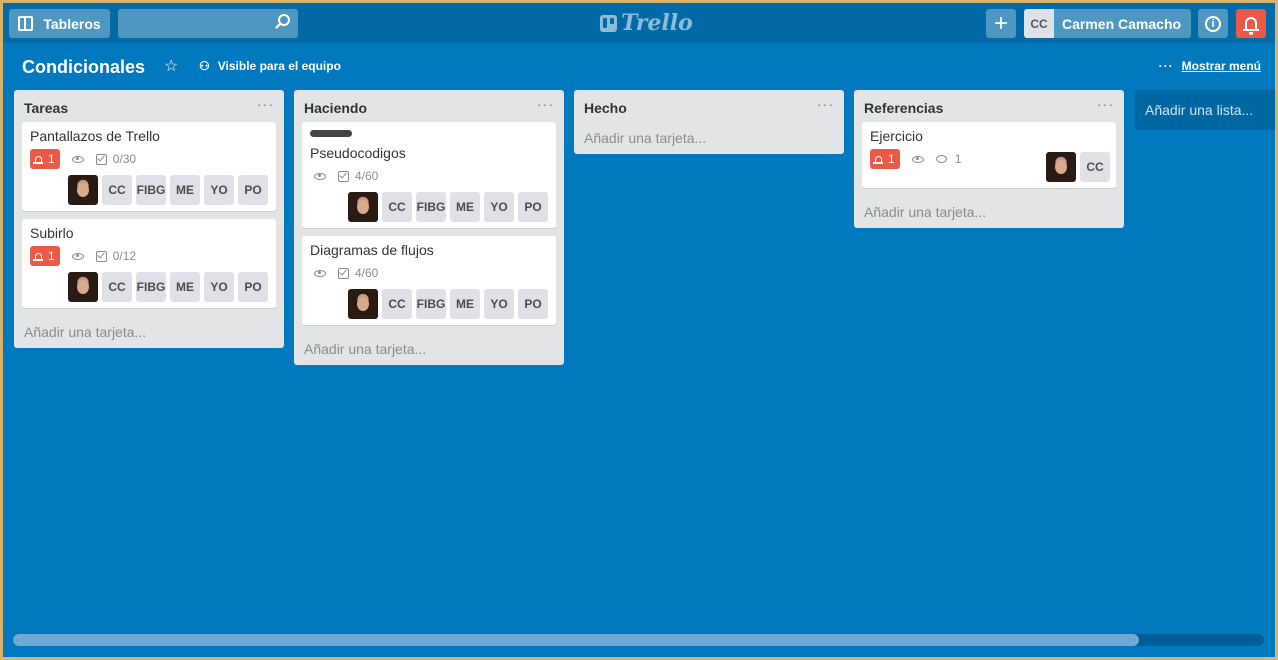  Describe the element at coordinates (171, 66) in the screenshot. I see `star-icon: ☆` at that location.